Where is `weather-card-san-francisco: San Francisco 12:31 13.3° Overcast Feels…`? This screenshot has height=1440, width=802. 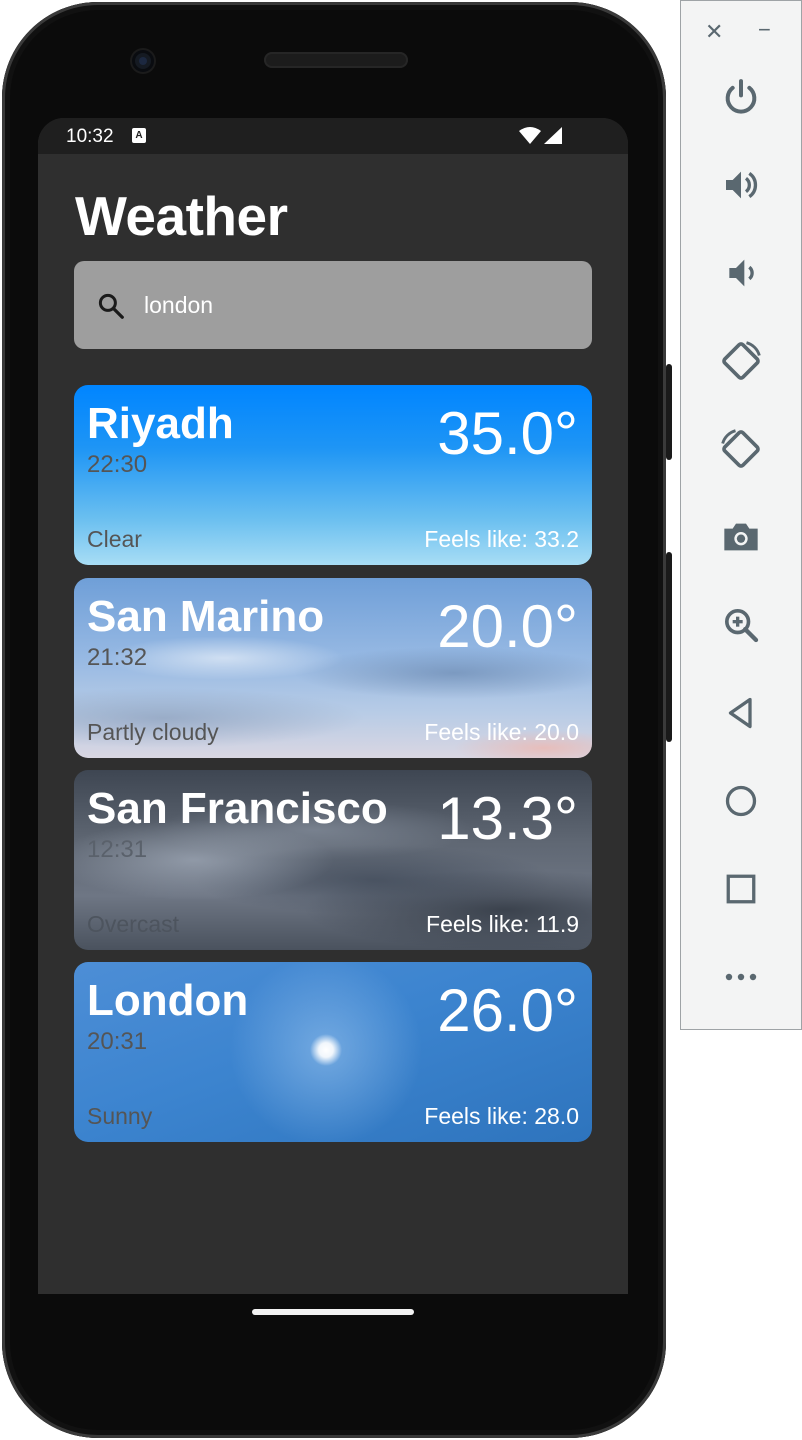 weather-card-san-francisco: San Francisco 12:31 13.3° Overcast Feels… is located at coordinates (333, 860).